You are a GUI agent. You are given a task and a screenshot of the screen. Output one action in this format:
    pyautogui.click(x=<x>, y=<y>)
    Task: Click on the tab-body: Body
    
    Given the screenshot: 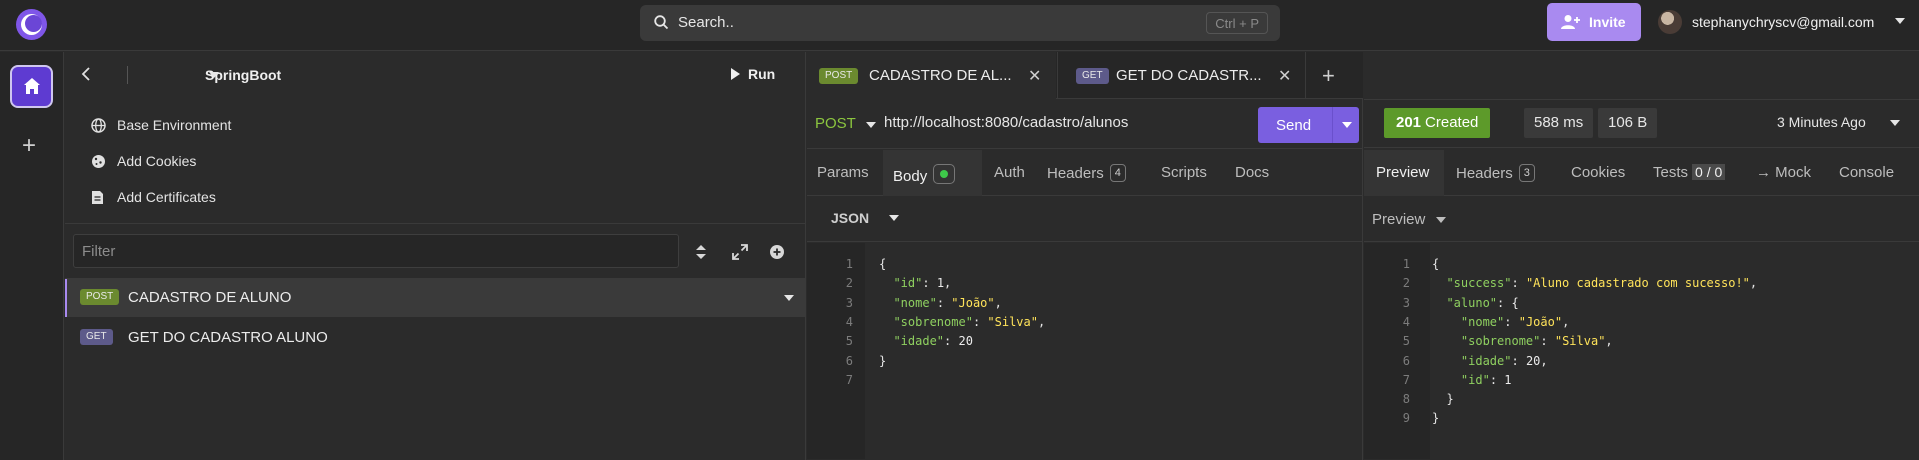 What is the action you would take?
    pyautogui.click(x=932, y=173)
    